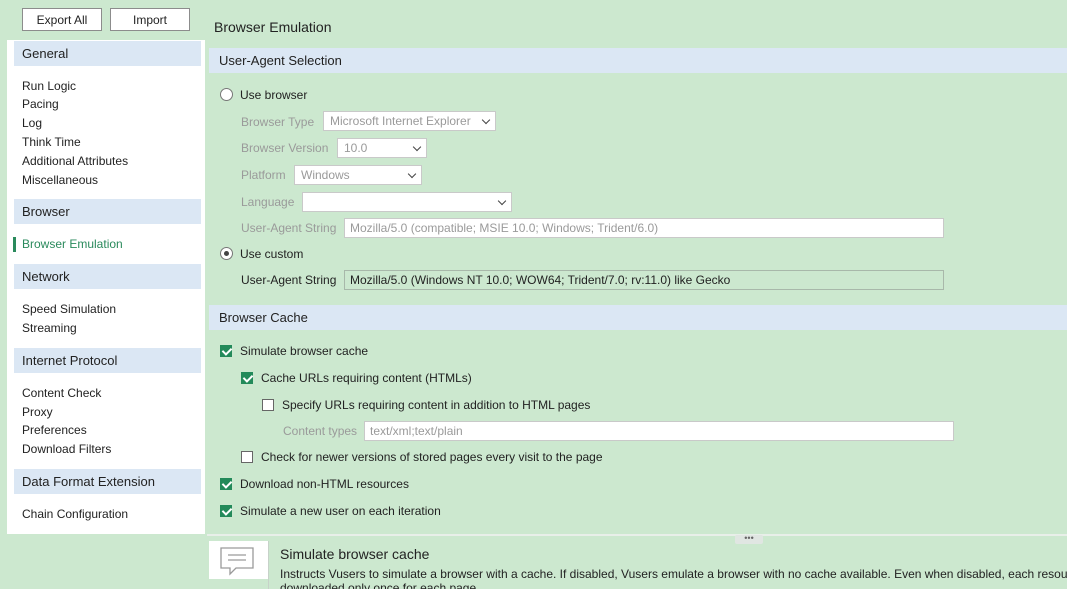 The height and width of the screenshot is (589, 1067). I want to click on new-user-label: Simulate a new user on each iteration, so click(340, 511).